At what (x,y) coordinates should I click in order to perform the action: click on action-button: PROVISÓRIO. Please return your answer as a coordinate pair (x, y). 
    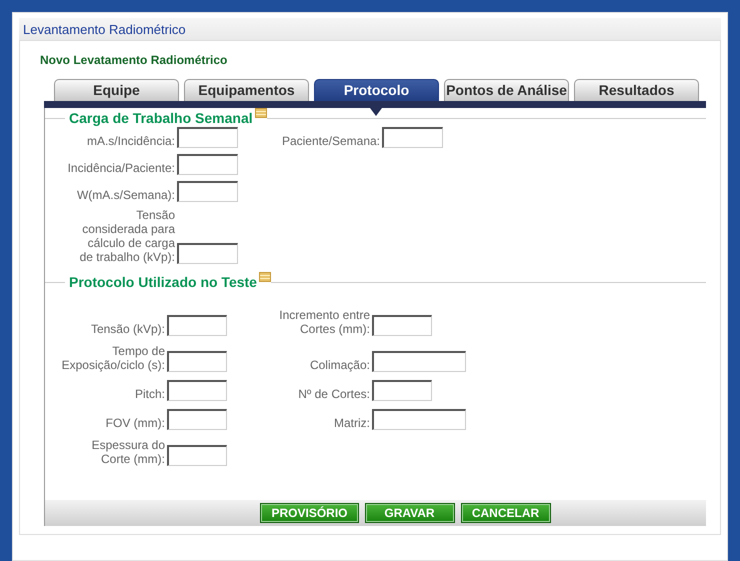
    Looking at the image, I should click on (309, 513).